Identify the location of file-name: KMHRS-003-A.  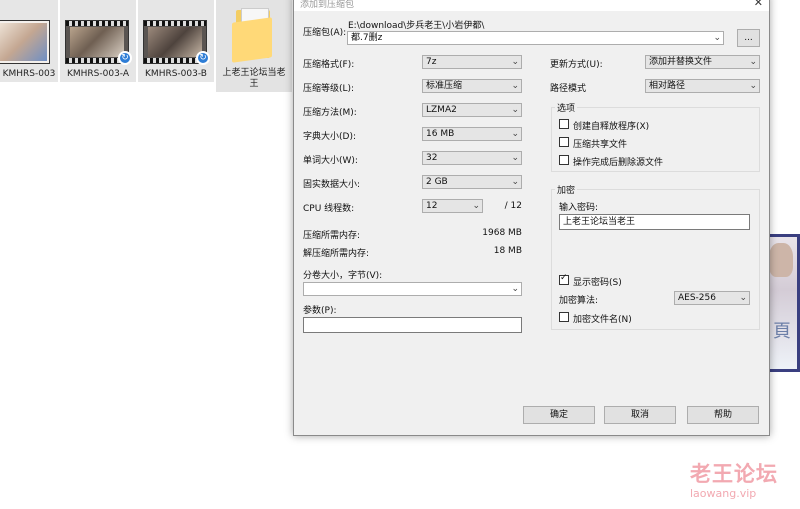
(98, 74).